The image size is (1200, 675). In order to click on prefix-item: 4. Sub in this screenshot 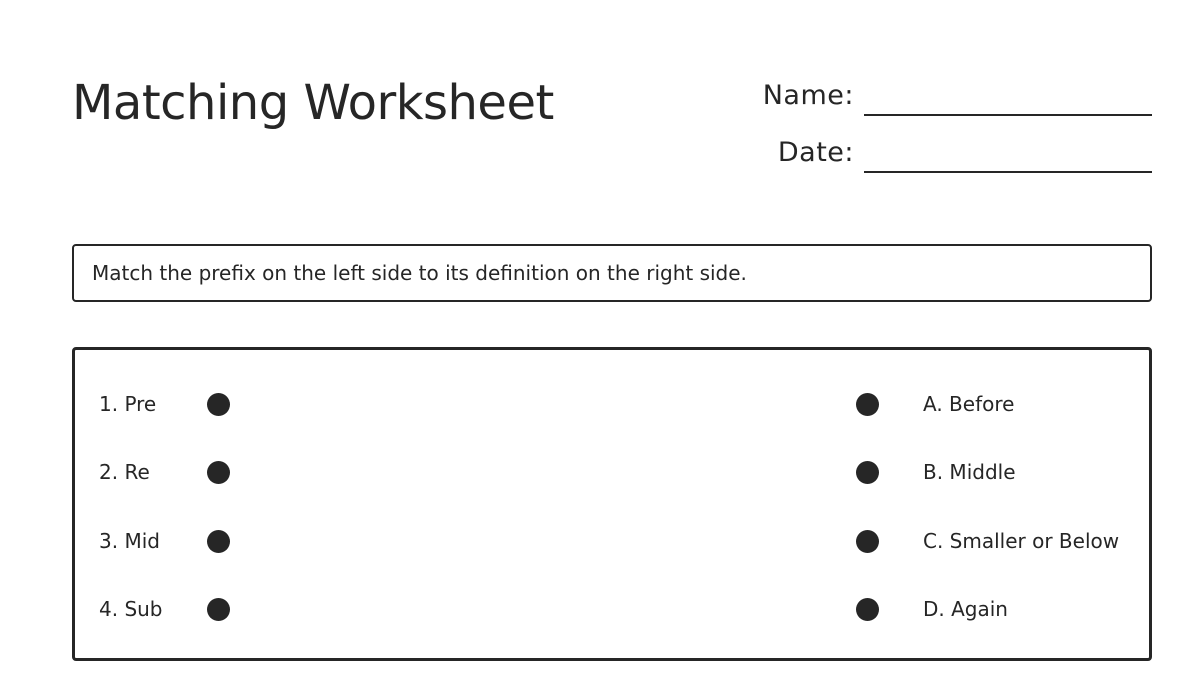, I will do `click(131, 609)`.